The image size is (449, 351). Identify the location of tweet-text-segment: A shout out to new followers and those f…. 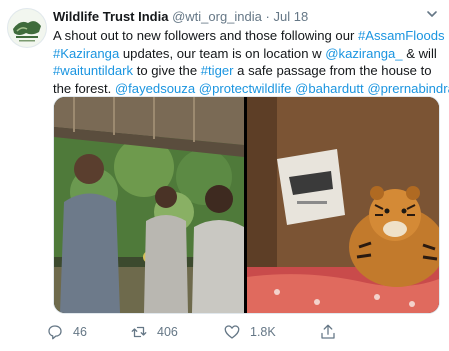
(205, 35).